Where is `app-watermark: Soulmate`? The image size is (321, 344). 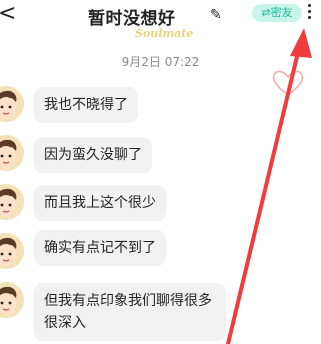 app-watermark: Soulmate is located at coordinates (164, 33).